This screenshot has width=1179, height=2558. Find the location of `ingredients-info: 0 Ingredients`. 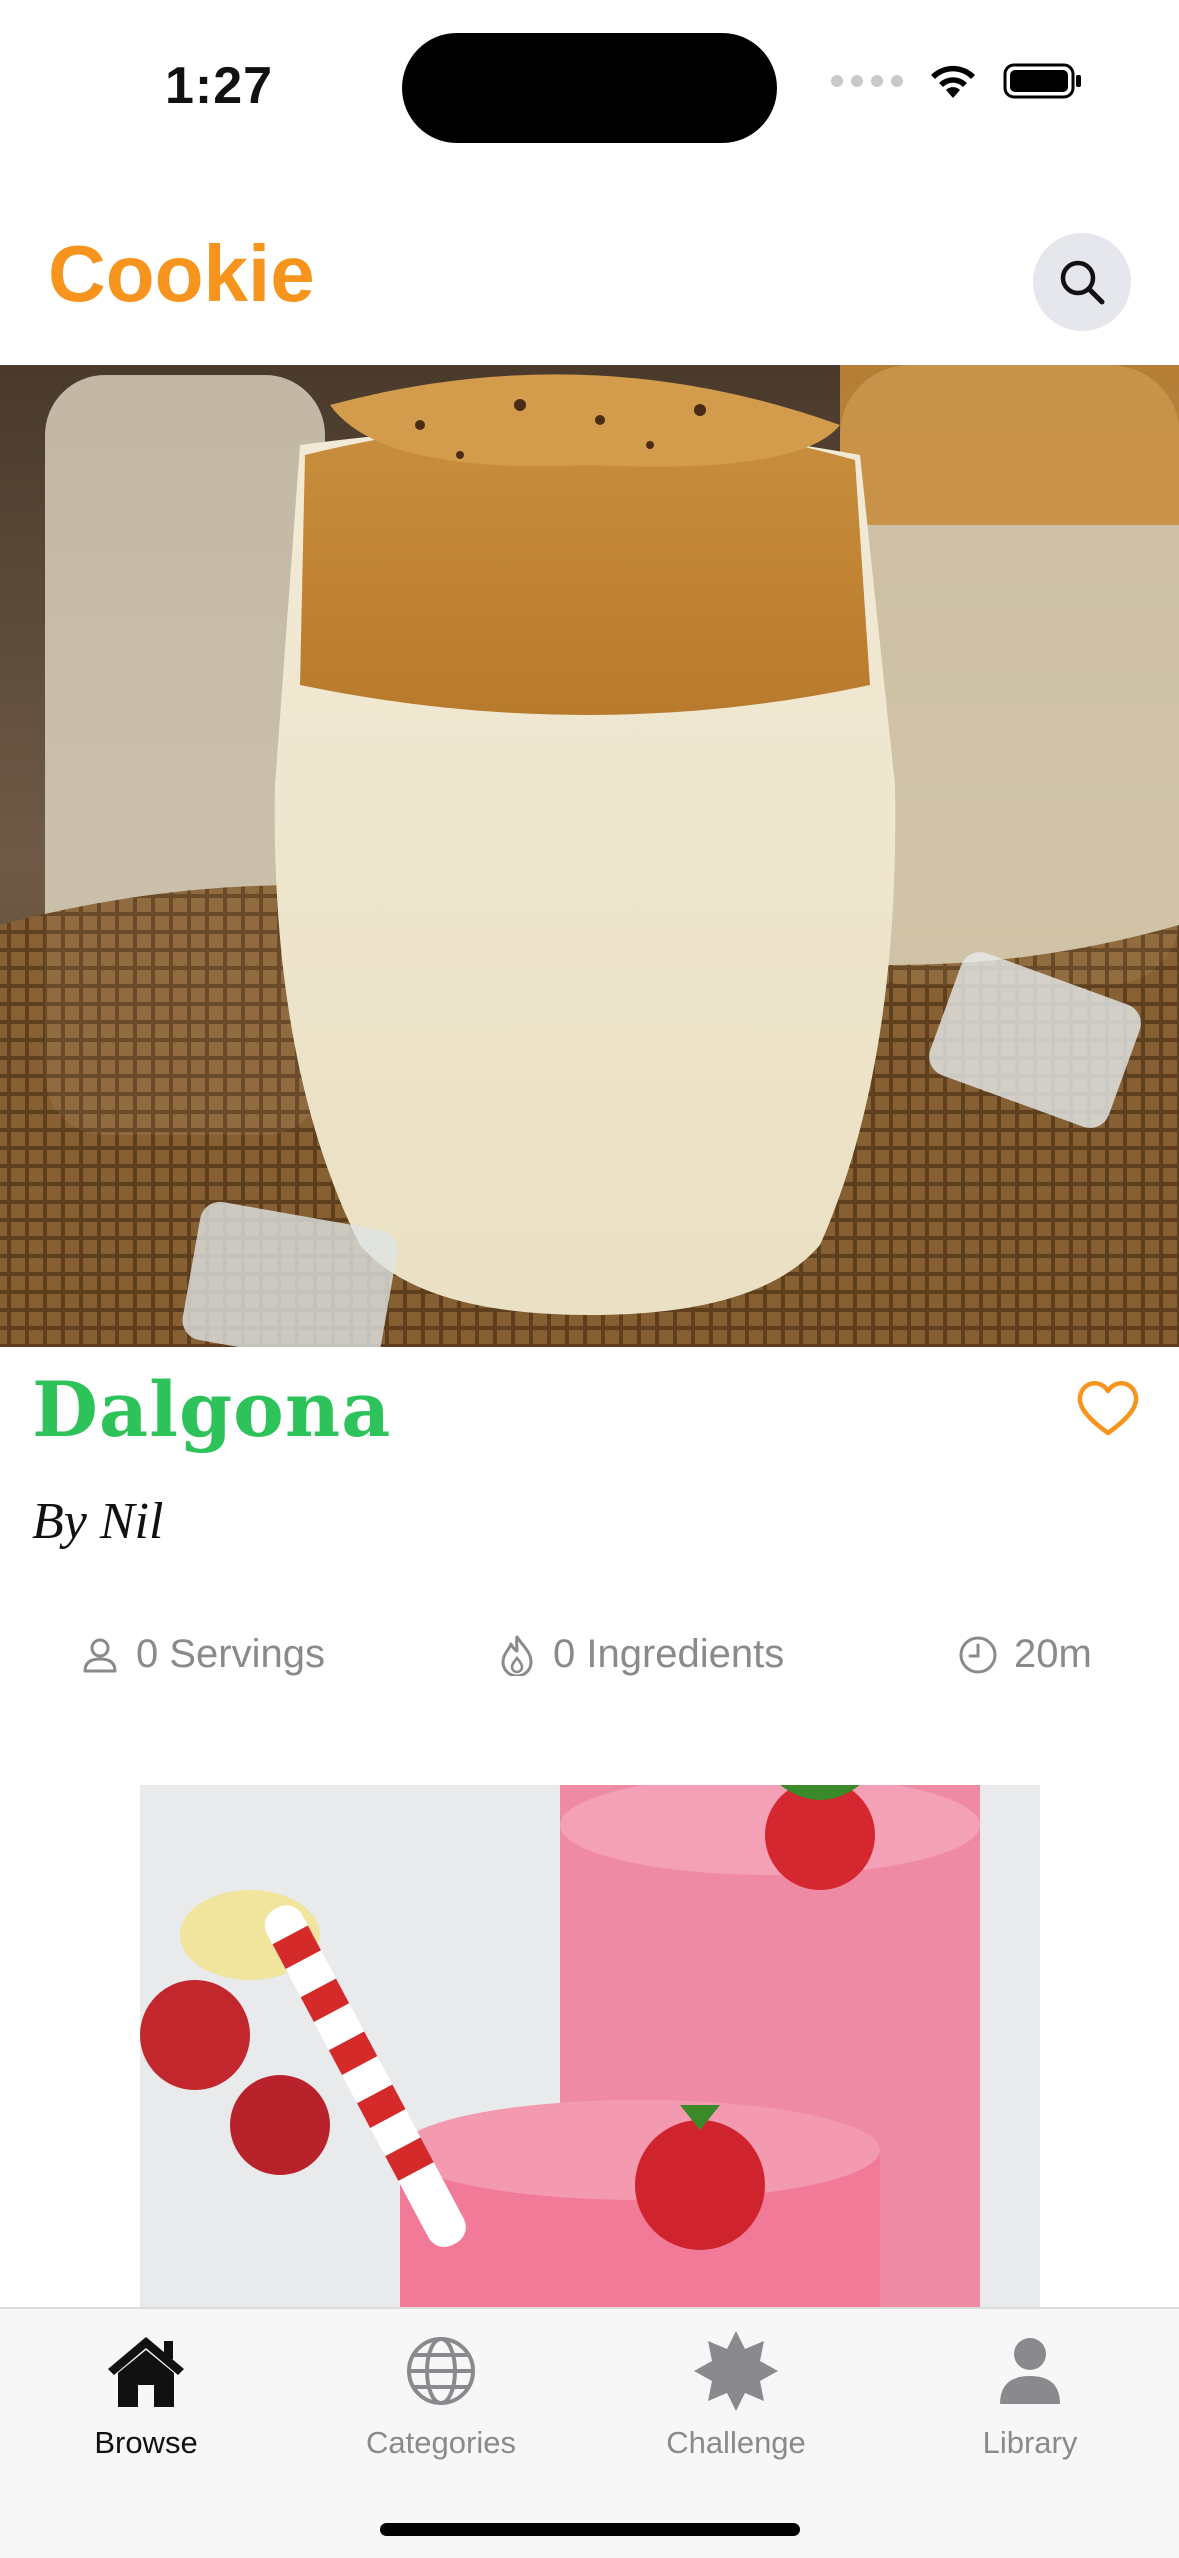

ingredients-info: 0 Ingredients is located at coordinates (640, 1654).